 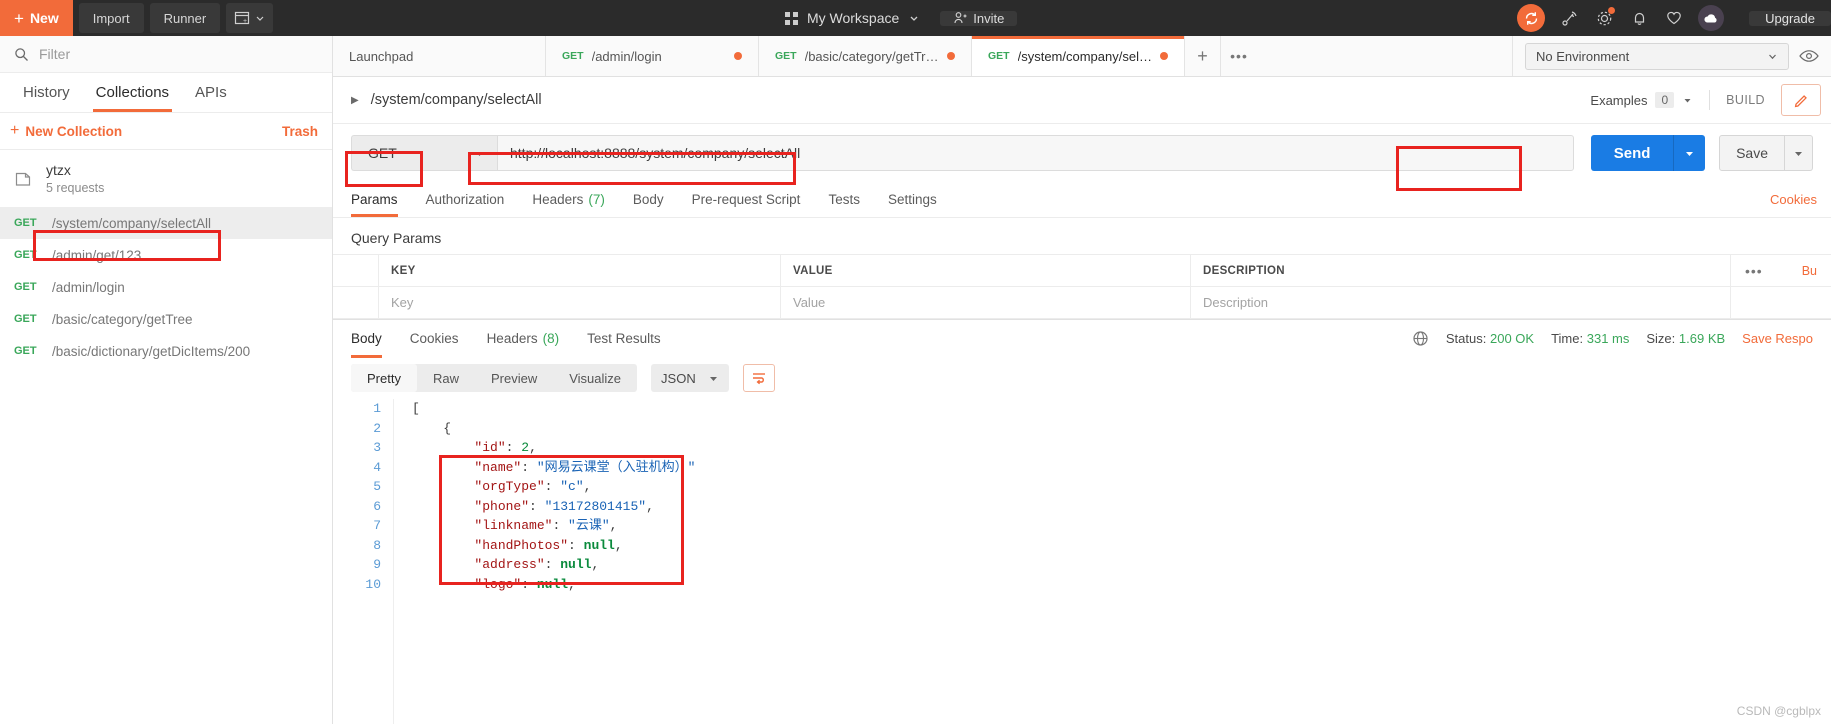 What do you see at coordinates (514, 378) in the screenshot?
I see `segment-preview: Preview` at bounding box center [514, 378].